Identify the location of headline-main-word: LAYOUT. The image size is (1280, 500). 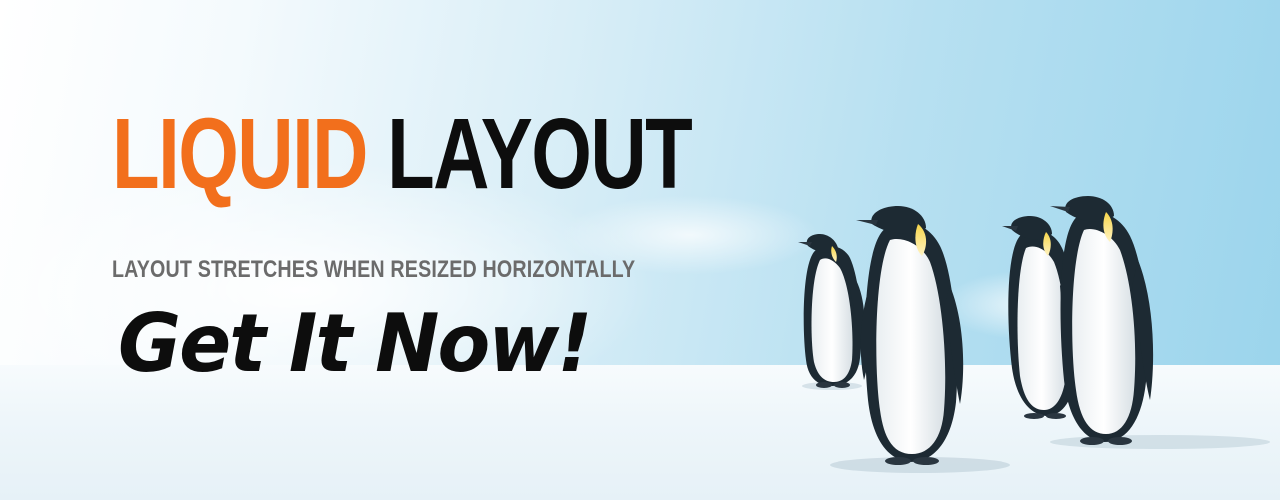
(540, 154).